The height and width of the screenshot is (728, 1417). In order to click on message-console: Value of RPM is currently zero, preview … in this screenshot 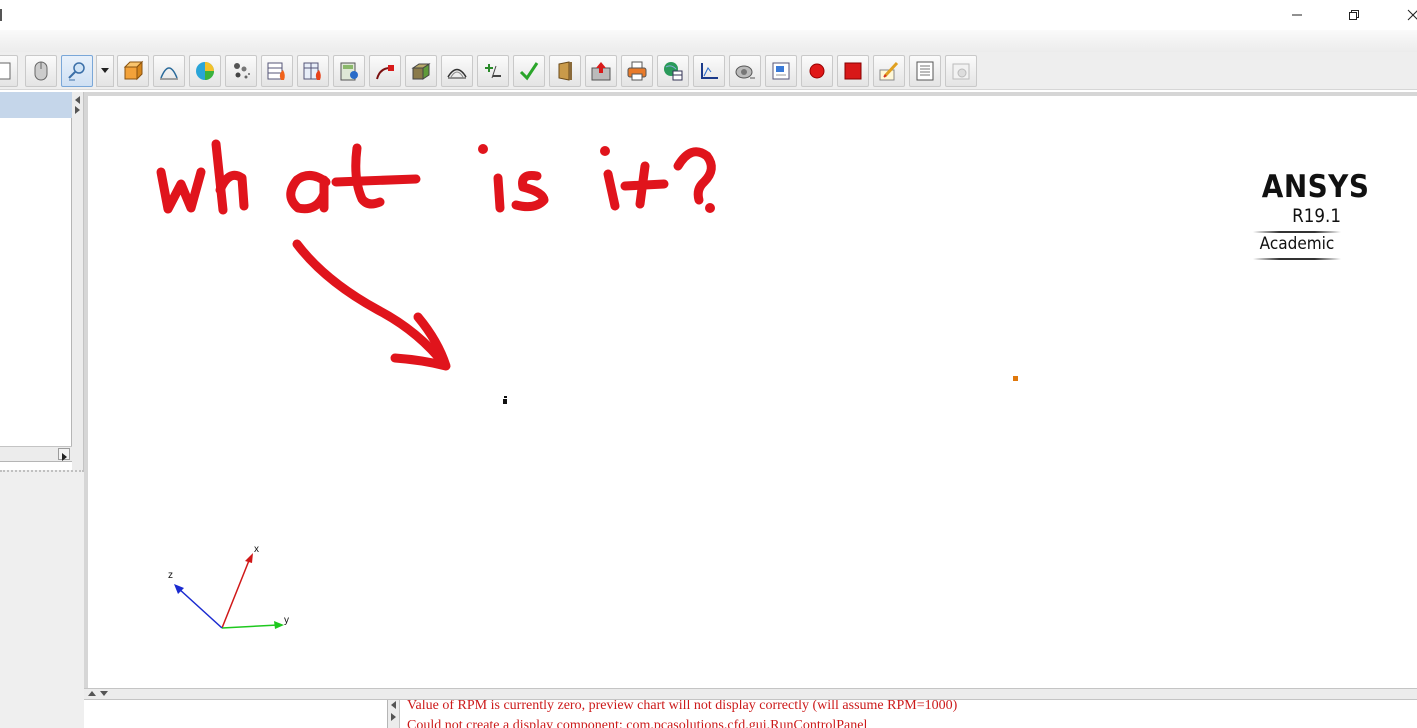, I will do `click(908, 714)`.